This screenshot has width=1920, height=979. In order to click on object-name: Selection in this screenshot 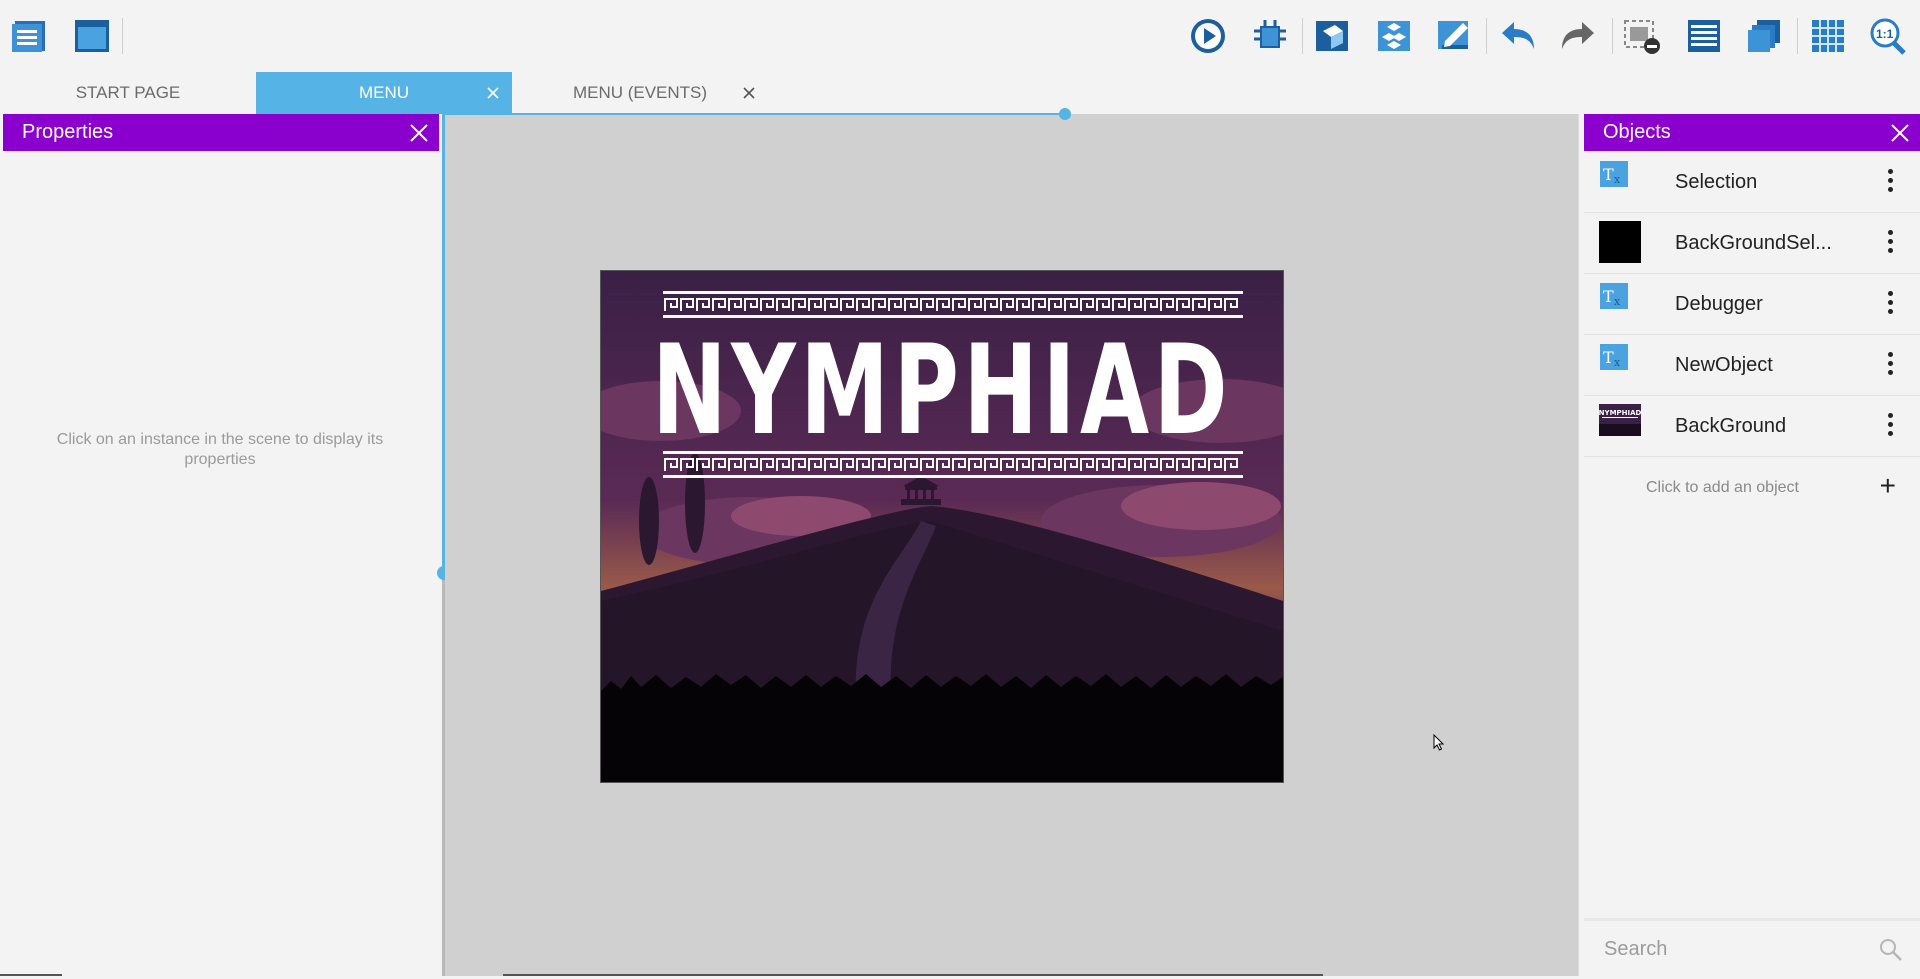, I will do `click(1716, 182)`.